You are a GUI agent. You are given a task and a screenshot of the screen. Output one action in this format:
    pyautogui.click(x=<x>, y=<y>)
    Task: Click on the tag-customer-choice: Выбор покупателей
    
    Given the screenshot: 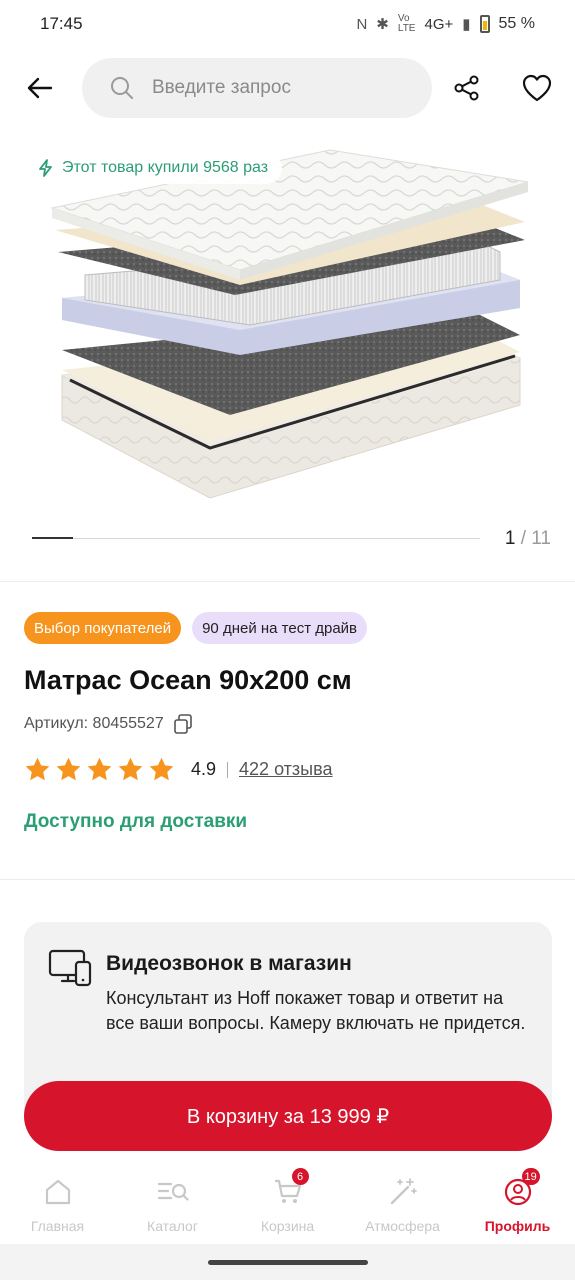 What is the action you would take?
    pyautogui.click(x=103, y=628)
    